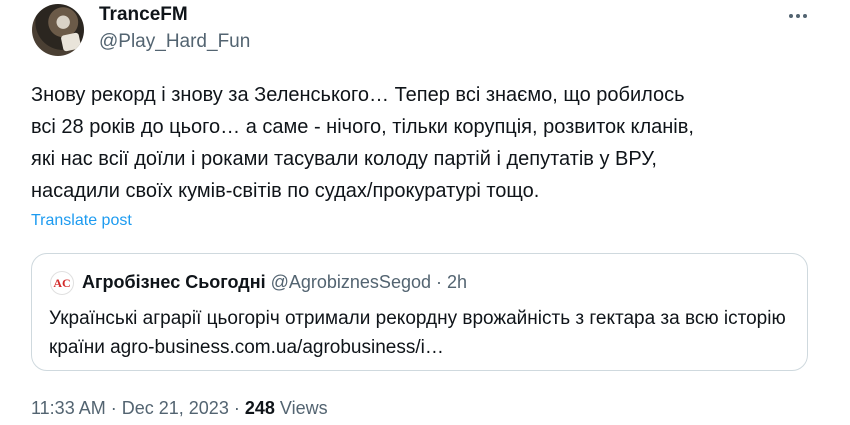  I want to click on post-time: 11:33 AM, so click(68, 408).